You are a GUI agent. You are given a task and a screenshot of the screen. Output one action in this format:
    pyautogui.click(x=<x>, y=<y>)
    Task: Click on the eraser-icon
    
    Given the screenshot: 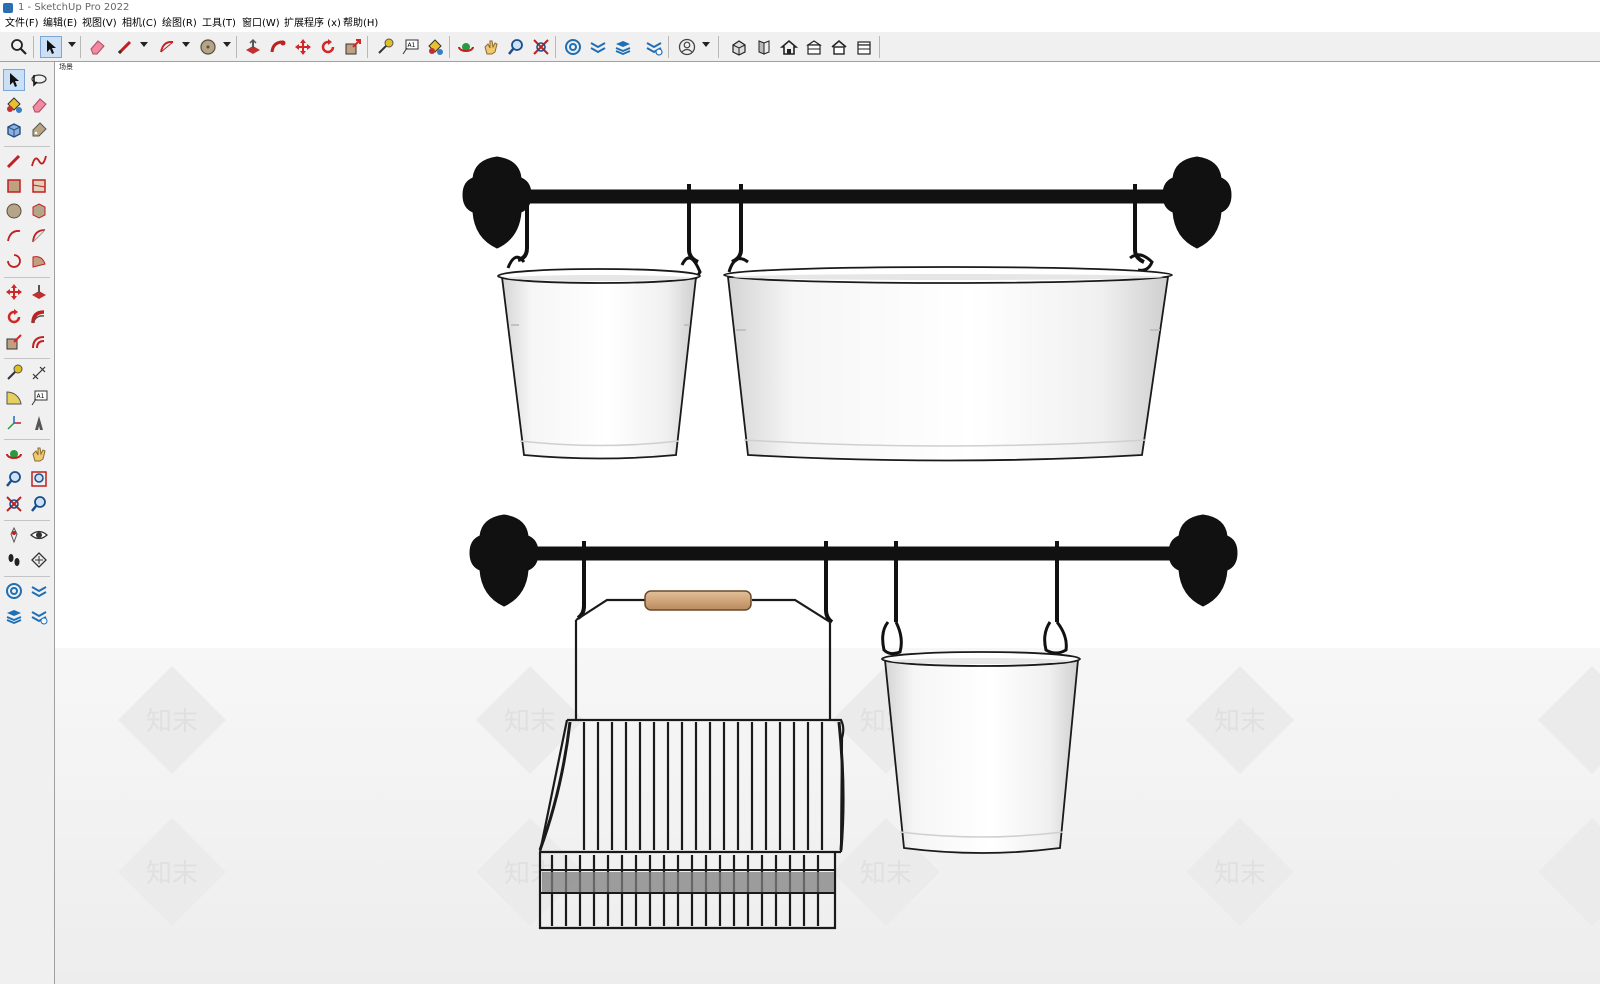 What is the action you would take?
    pyautogui.click(x=97, y=47)
    